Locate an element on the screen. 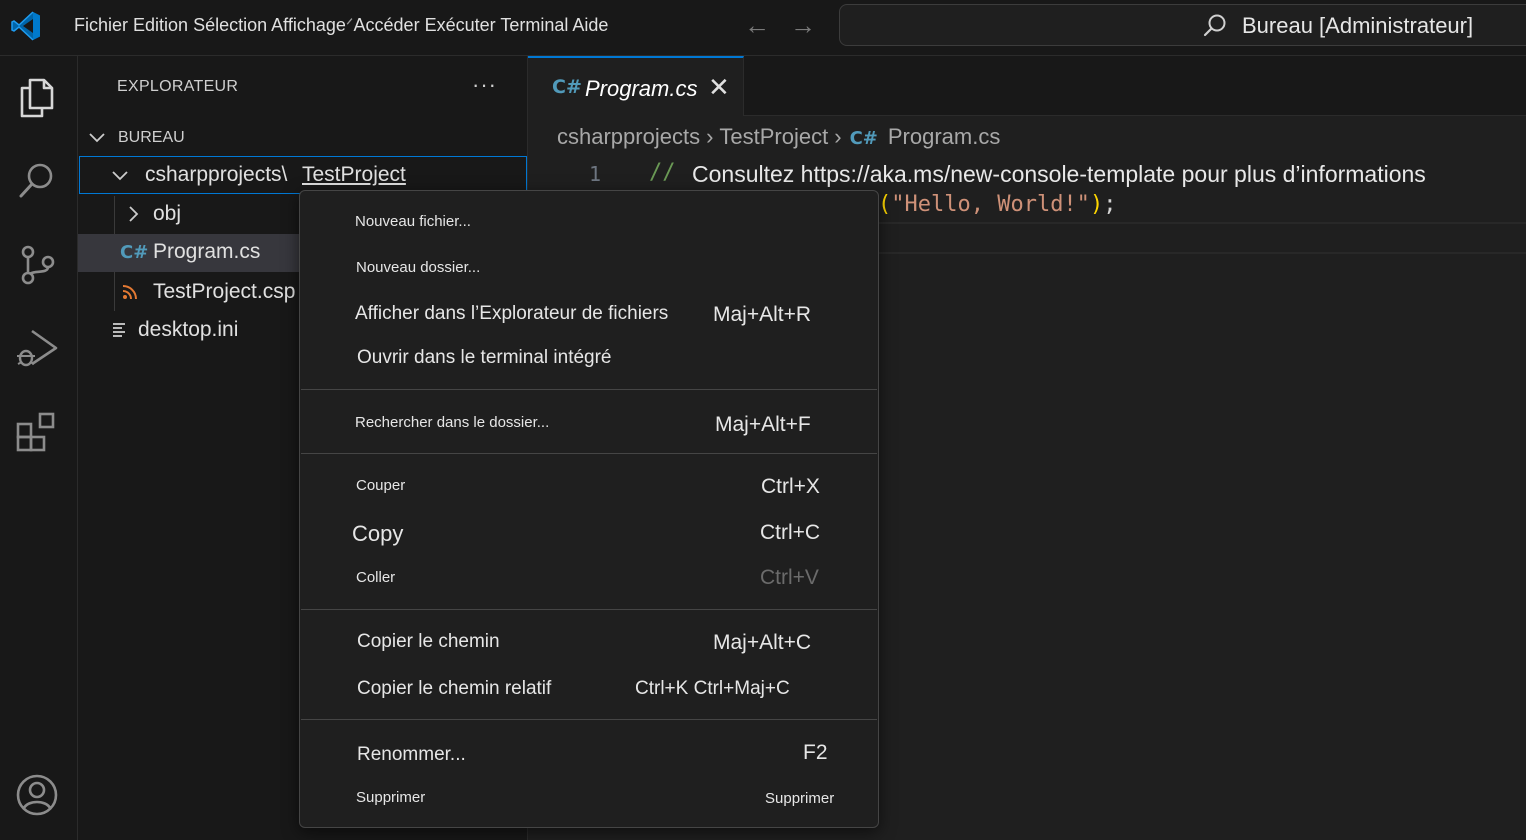 Image resolution: width=1526 pixels, height=840 pixels. menu-item-cut: Couper Ctrl+X is located at coordinates (589, 487).